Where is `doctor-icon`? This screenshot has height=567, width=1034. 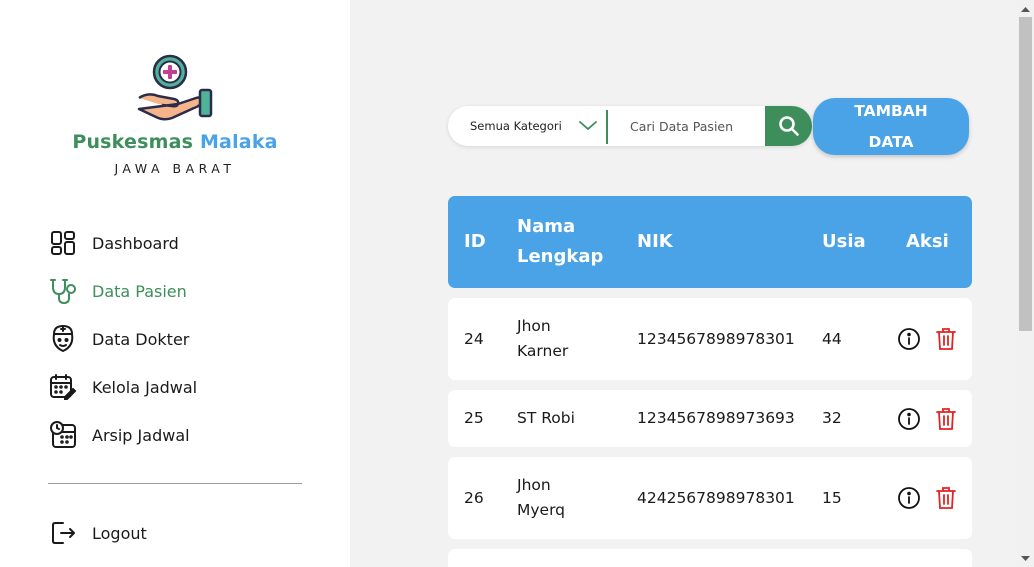
doctor-icon is located at coordinates (63, 339).